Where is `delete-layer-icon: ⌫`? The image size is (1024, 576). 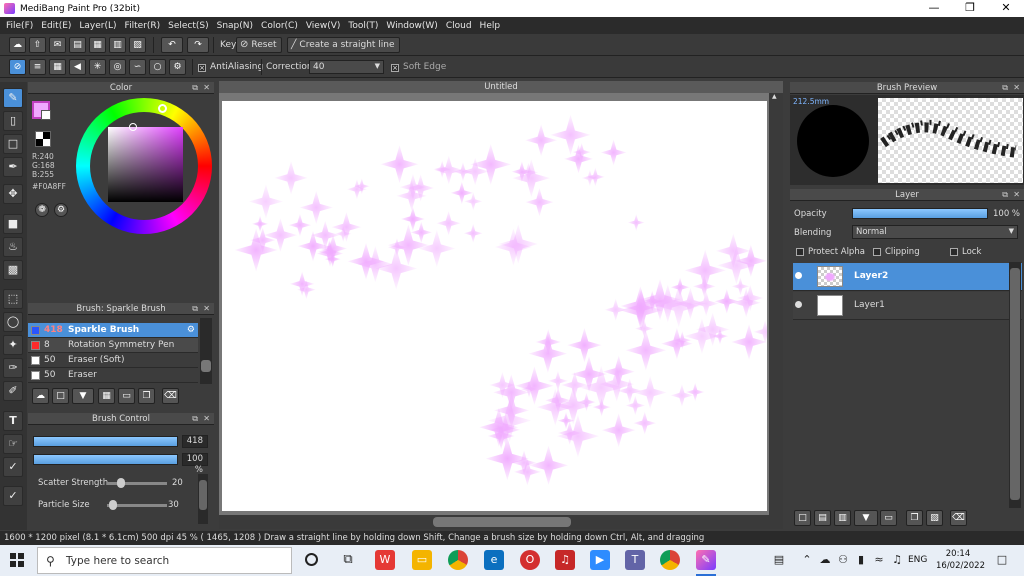 delete-layer-icon: ⌫ is located at coordinates (958, 518).